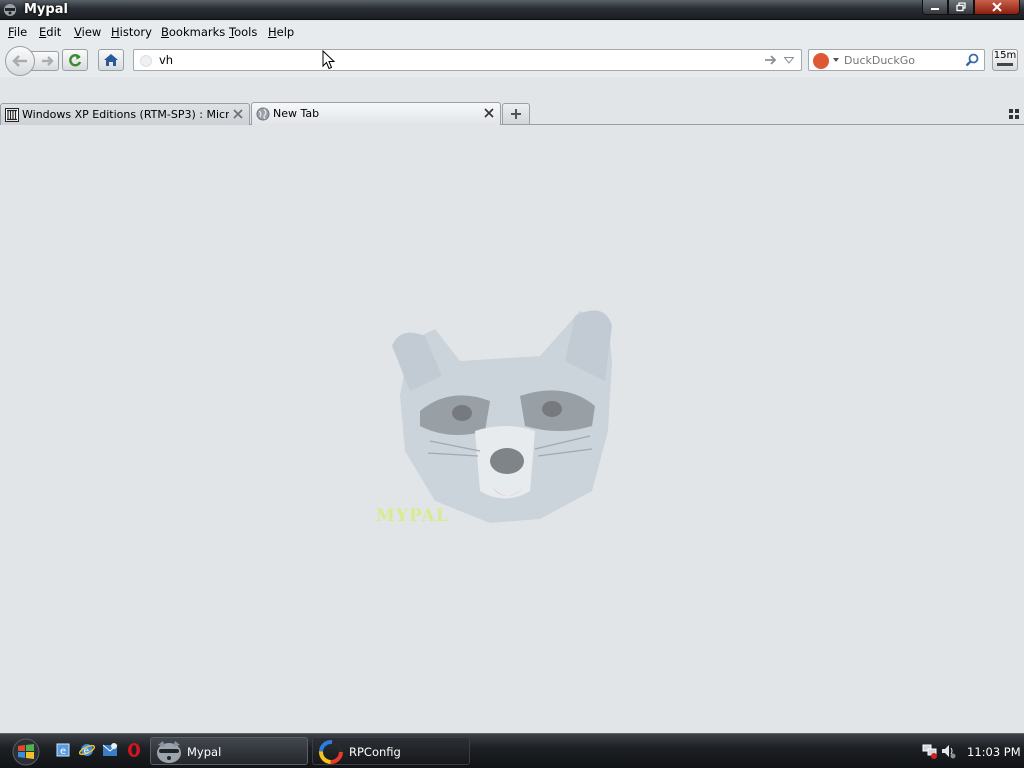  I want to click on restore-icon, so click(961, 7).